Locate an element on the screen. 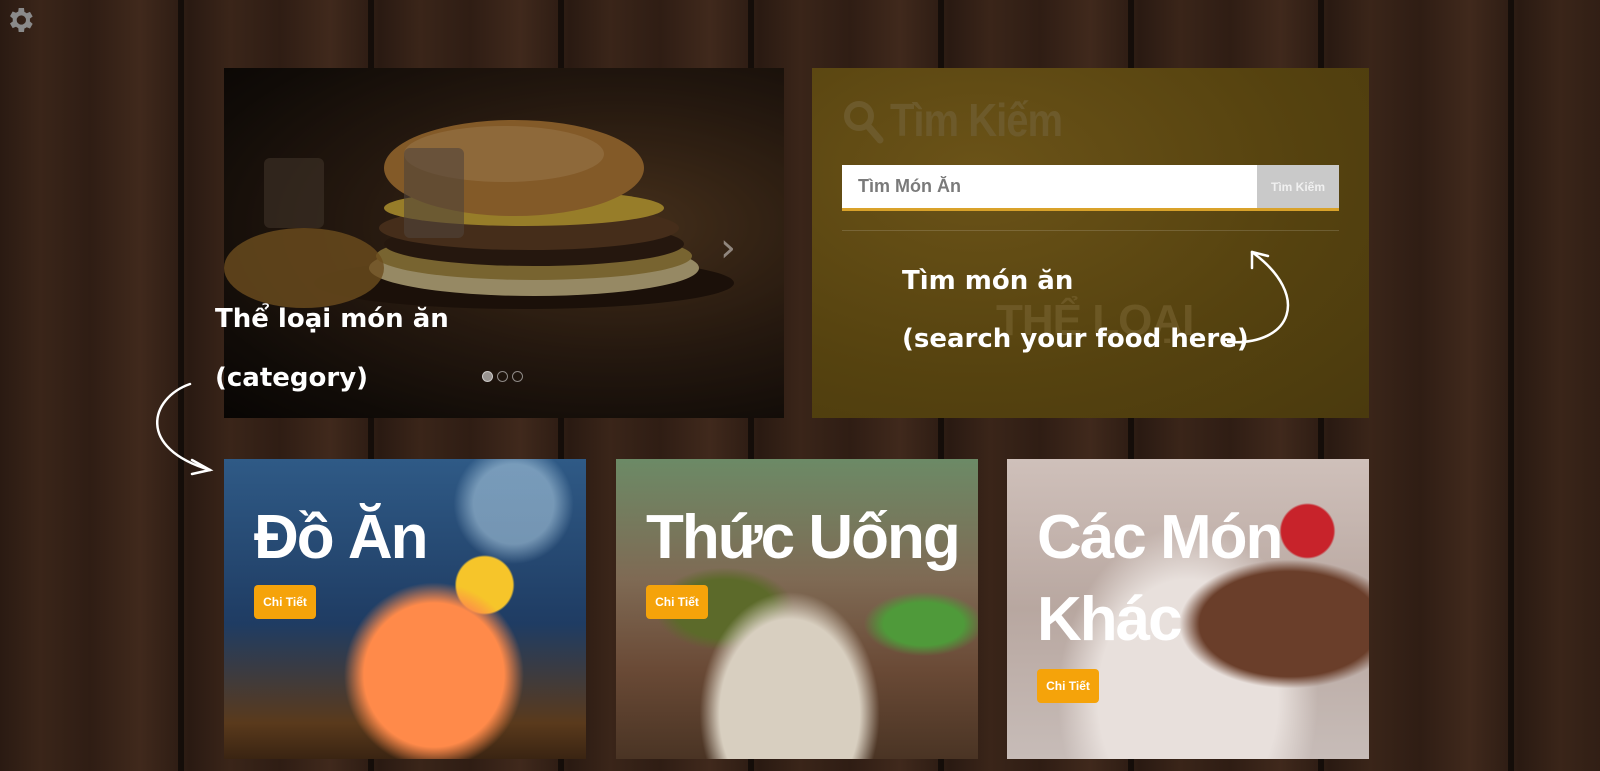 This screenshot has width=1600, height=771. search-header: Tìm Kiếm is located at coordinates (952, 120).